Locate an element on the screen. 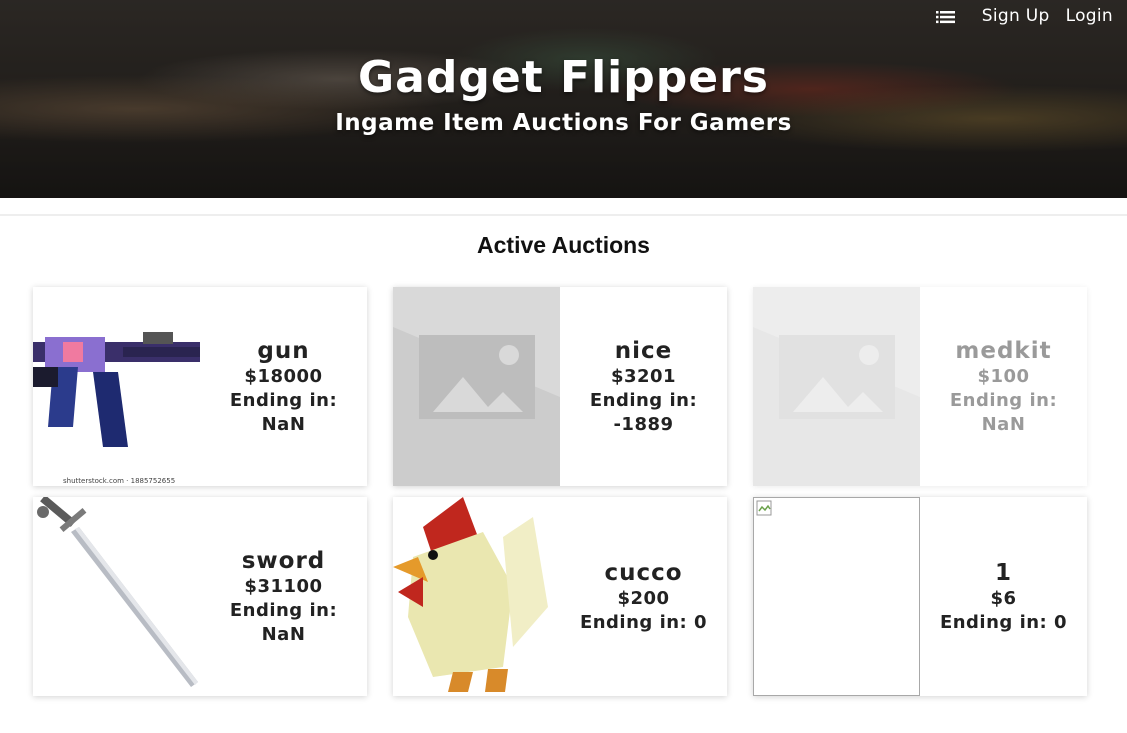 This screenshot has width=1127, height=733. item-price: $200 is located at coordinates (643, 598).